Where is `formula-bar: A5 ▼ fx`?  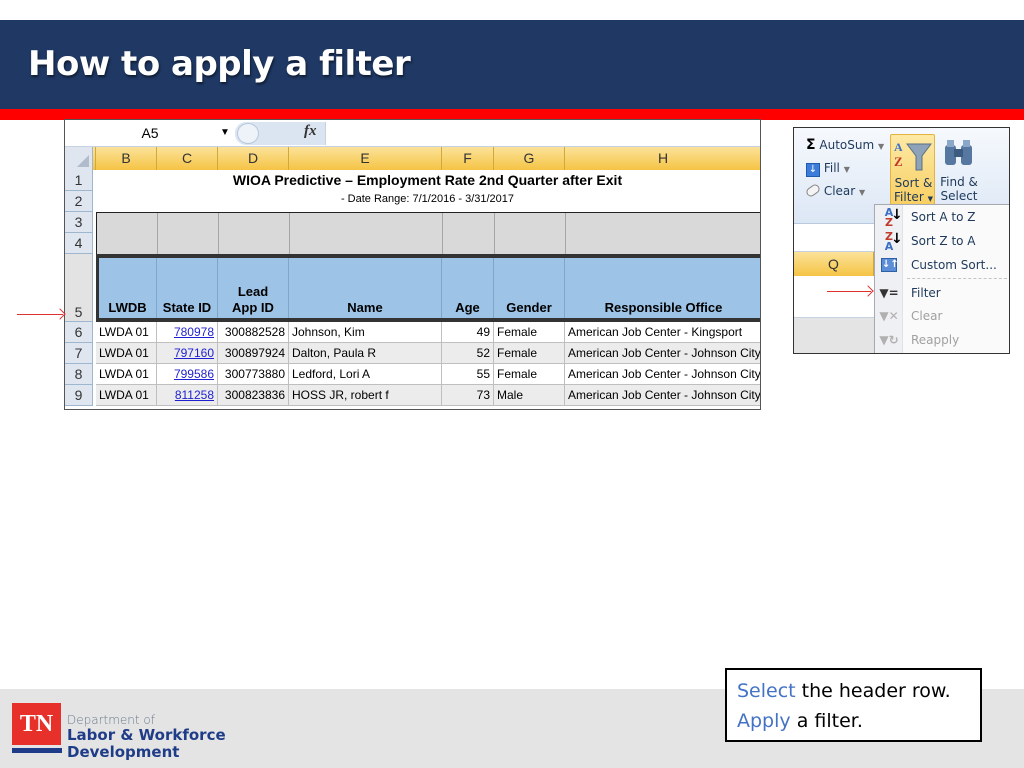 formula-bar: A5 ▼ fx is located at coordinates (412, 133).